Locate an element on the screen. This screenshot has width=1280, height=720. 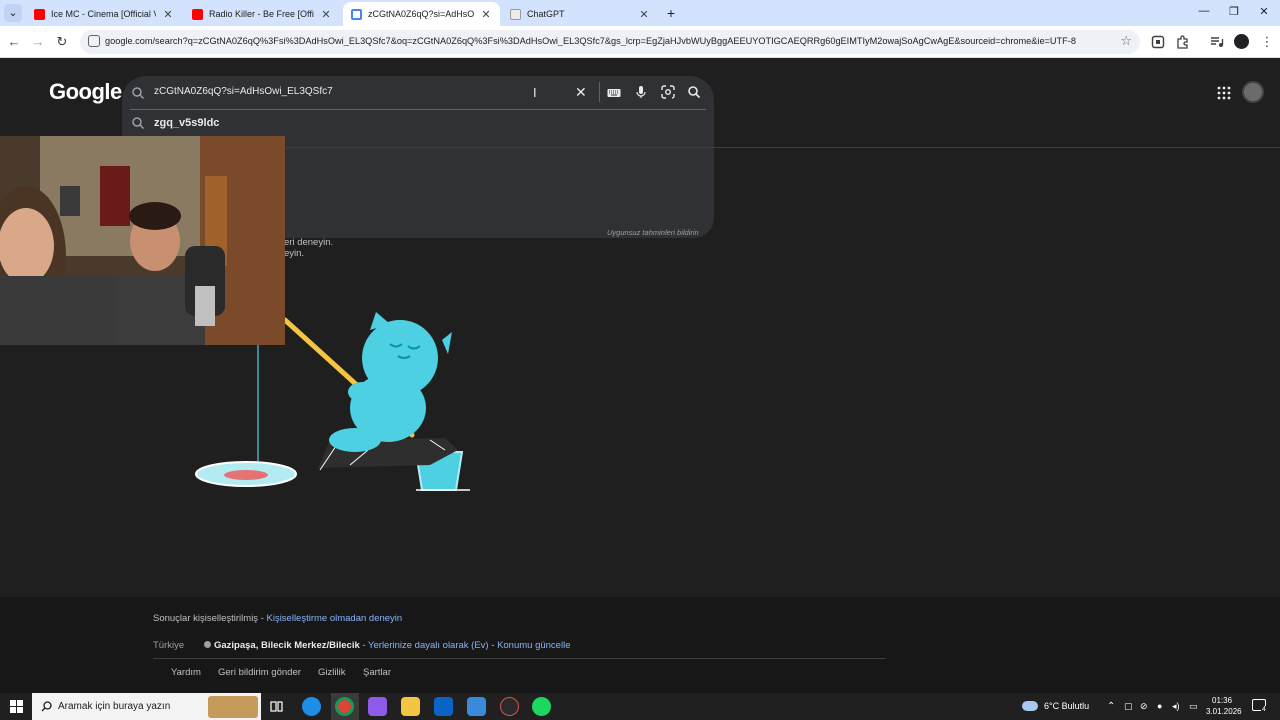
tab-chatgpt: ChatGPT ✕ is located at coordinates (580, 14).